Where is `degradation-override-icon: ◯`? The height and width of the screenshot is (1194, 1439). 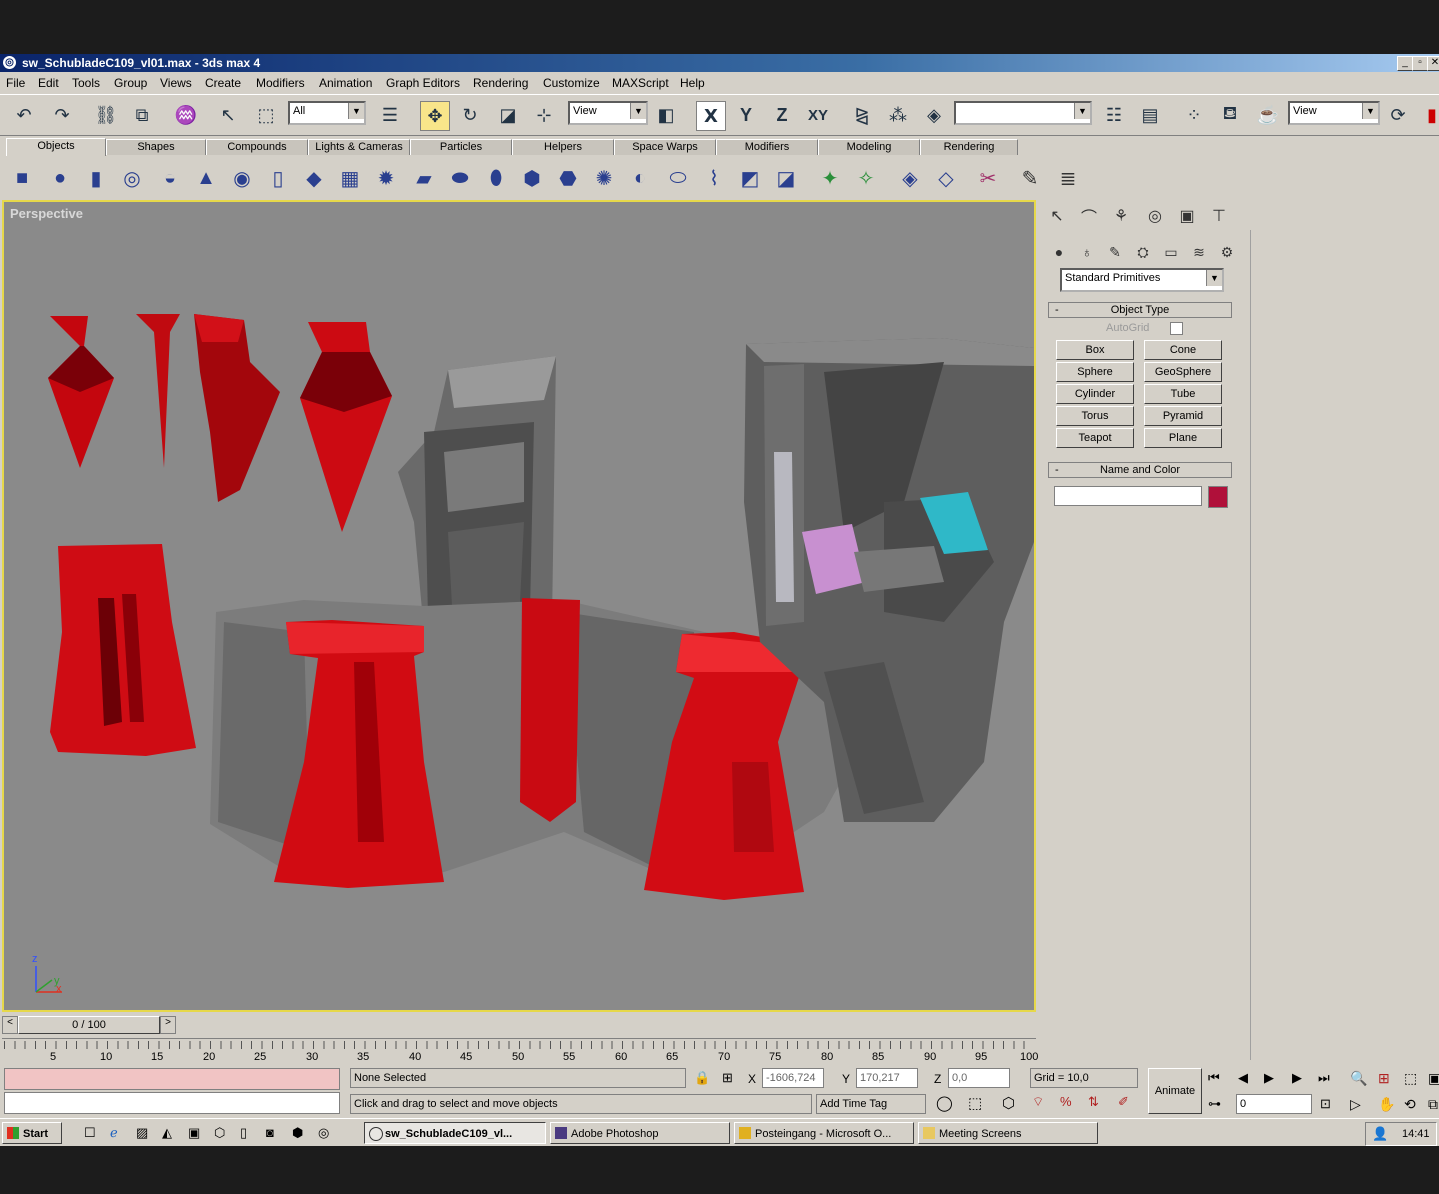 degradation-override-icon: ◯ is located at coordinates (944, 1103).